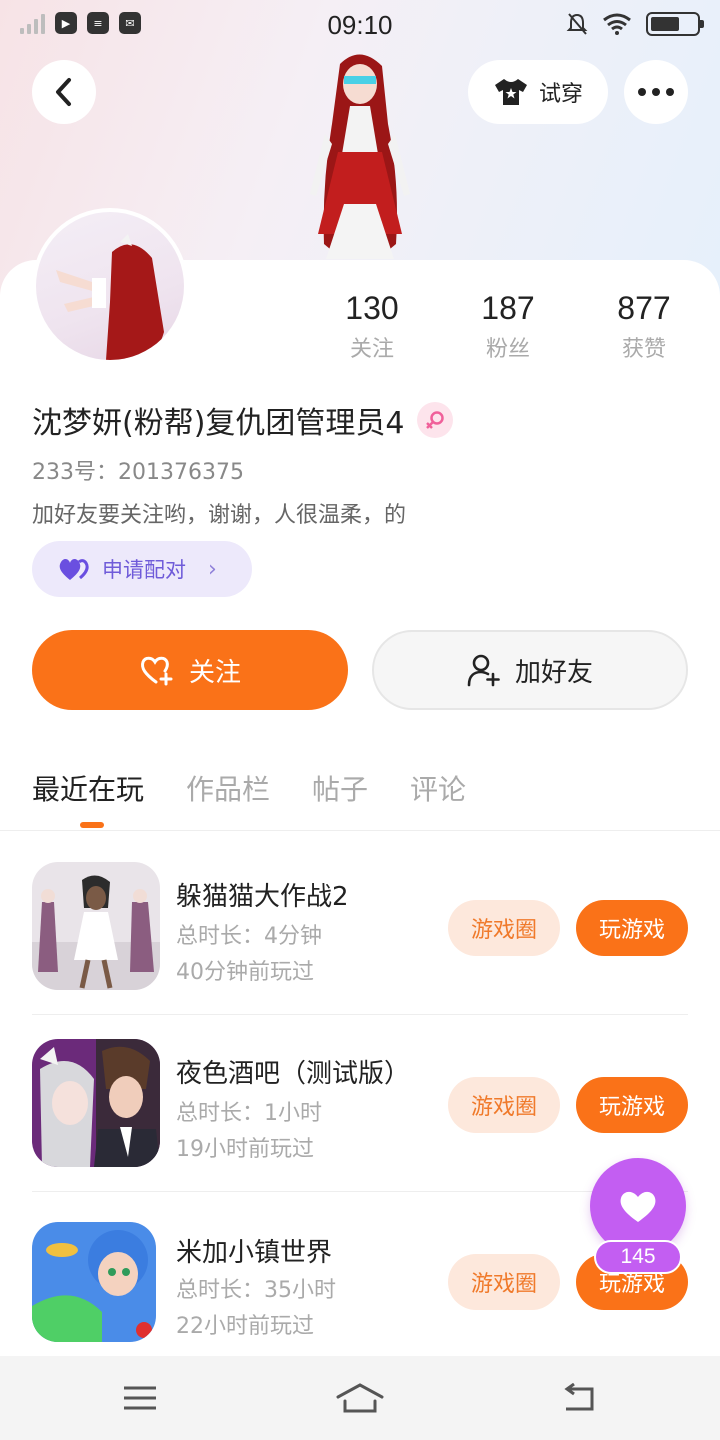  I want to click on tab-comments: 评论, so click(438, 788).